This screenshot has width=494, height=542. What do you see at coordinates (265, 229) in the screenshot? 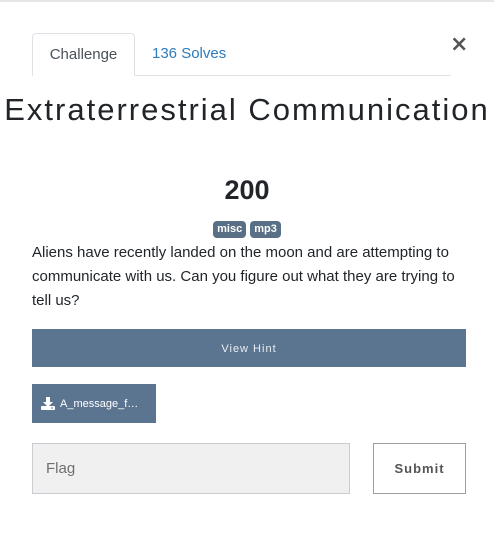
I see `tag-badge: mp3` at bounding box center [265, 229].